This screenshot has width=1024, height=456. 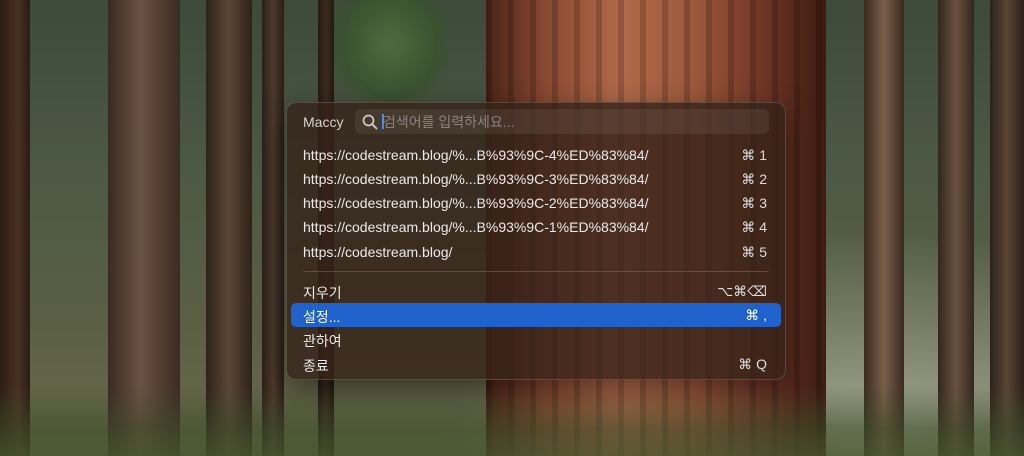 I want to click on history-item-shortcut: ⌘ 4, so click(x=754, y=227).